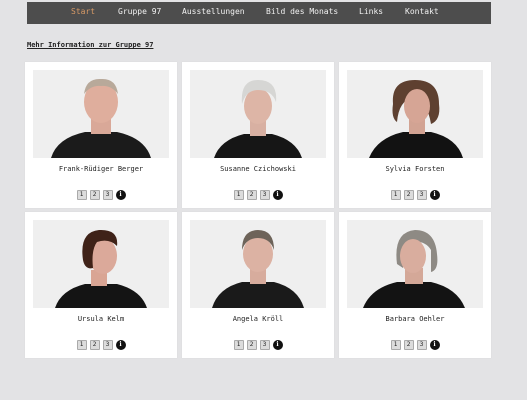 The width and height of the screenshot is (527, 400). I want to click on member-card: Frank-Rüdiger Berger 1 2 3 i, so click(101, 135).